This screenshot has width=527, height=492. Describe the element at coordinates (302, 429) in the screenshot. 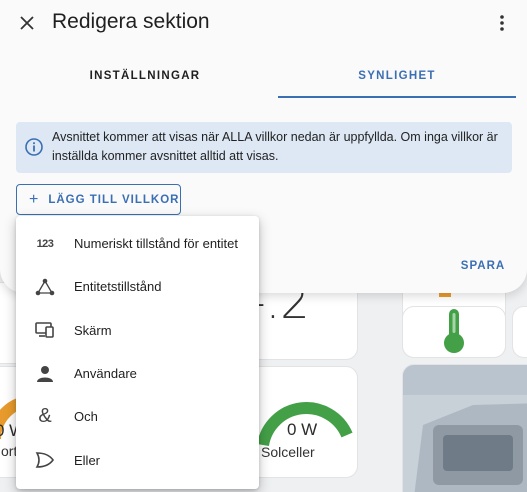

I see `gauge-right-value: 0 W` at that location.